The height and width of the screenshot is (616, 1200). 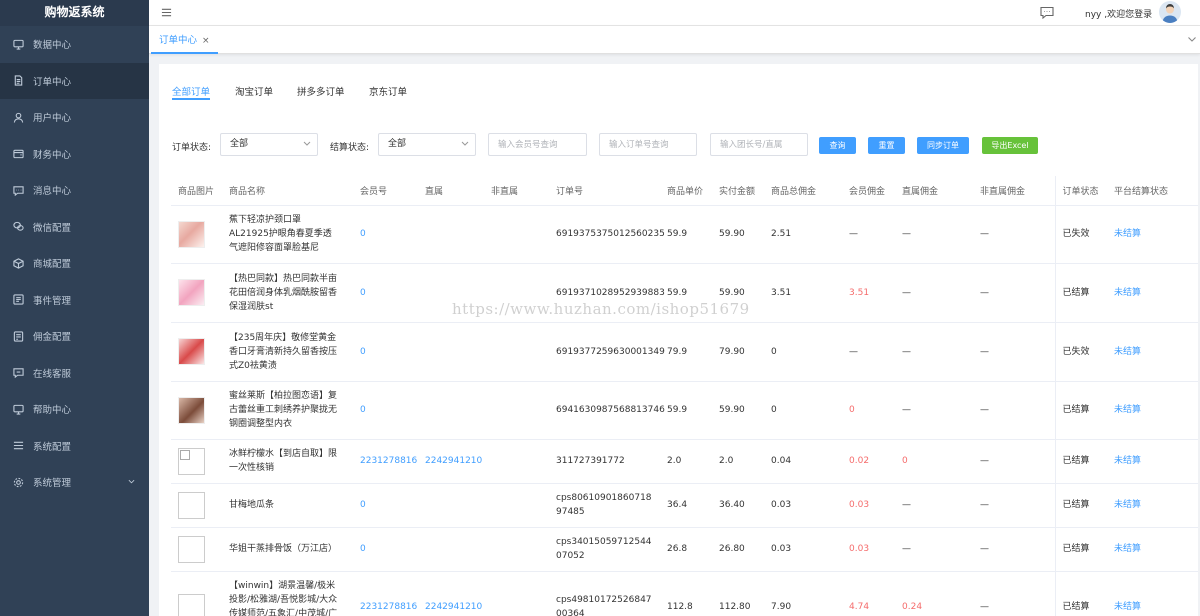 I want to click on tab-taobao-orders: 淘宝订单, so click(x=254, y=92).